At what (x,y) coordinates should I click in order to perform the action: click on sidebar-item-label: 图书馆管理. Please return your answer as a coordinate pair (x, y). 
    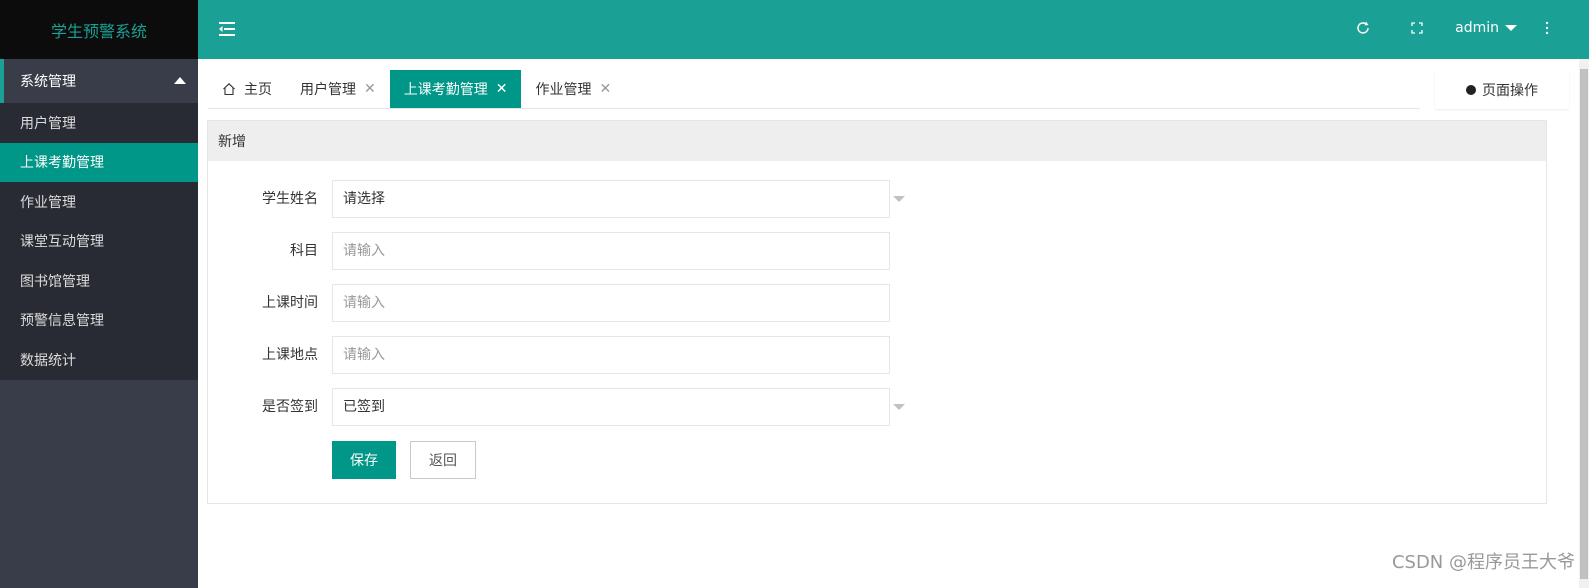
    Looking at the image, I should click on (55, 281).